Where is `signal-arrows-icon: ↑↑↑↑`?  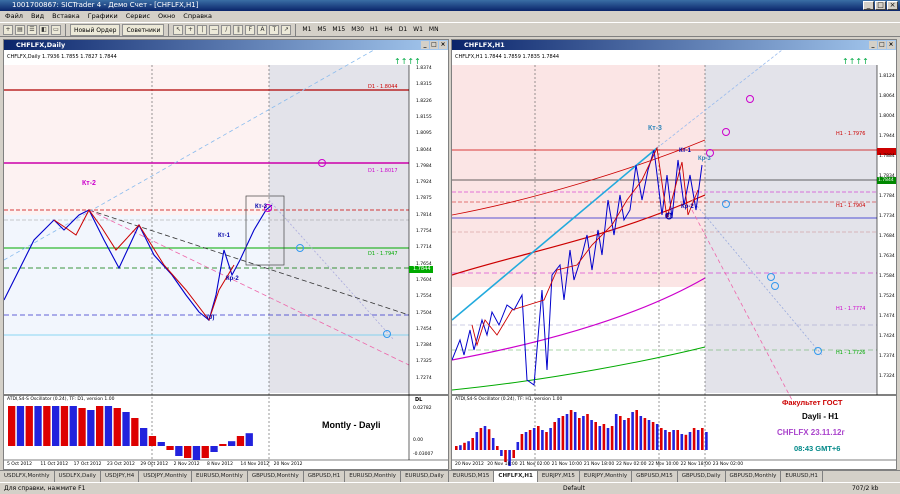 signal-arrows-icon: ↑↑↑↑ is located at coordinates (407, 61).